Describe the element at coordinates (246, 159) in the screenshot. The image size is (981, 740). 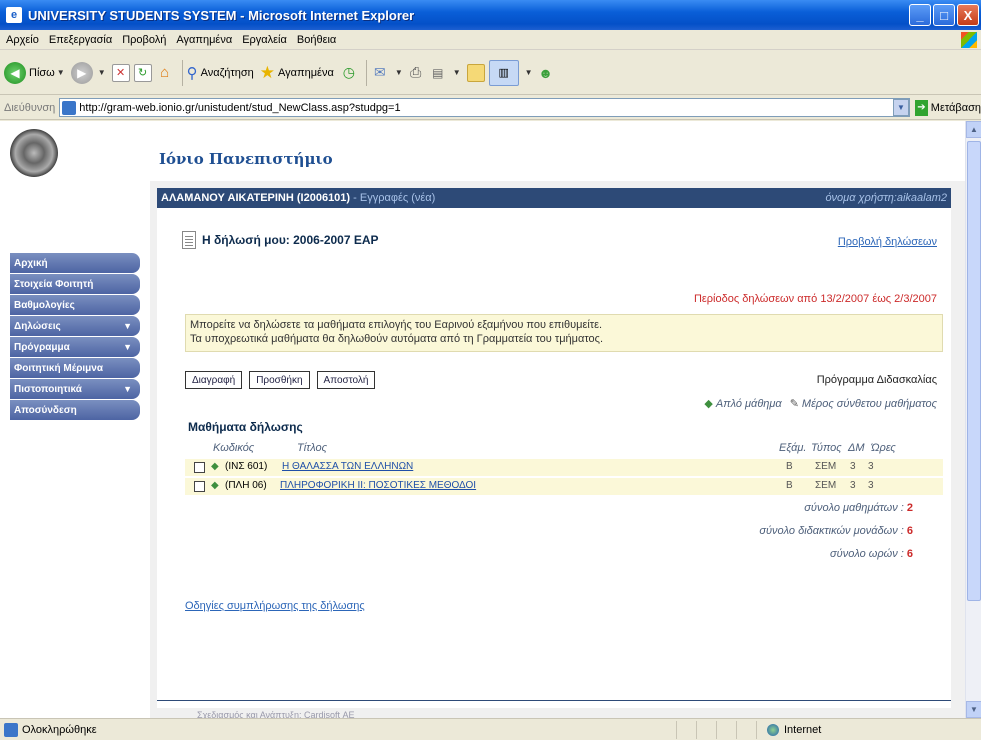
I see `university-name: Ιόνιο Πανεπιστήμιο` at that location.